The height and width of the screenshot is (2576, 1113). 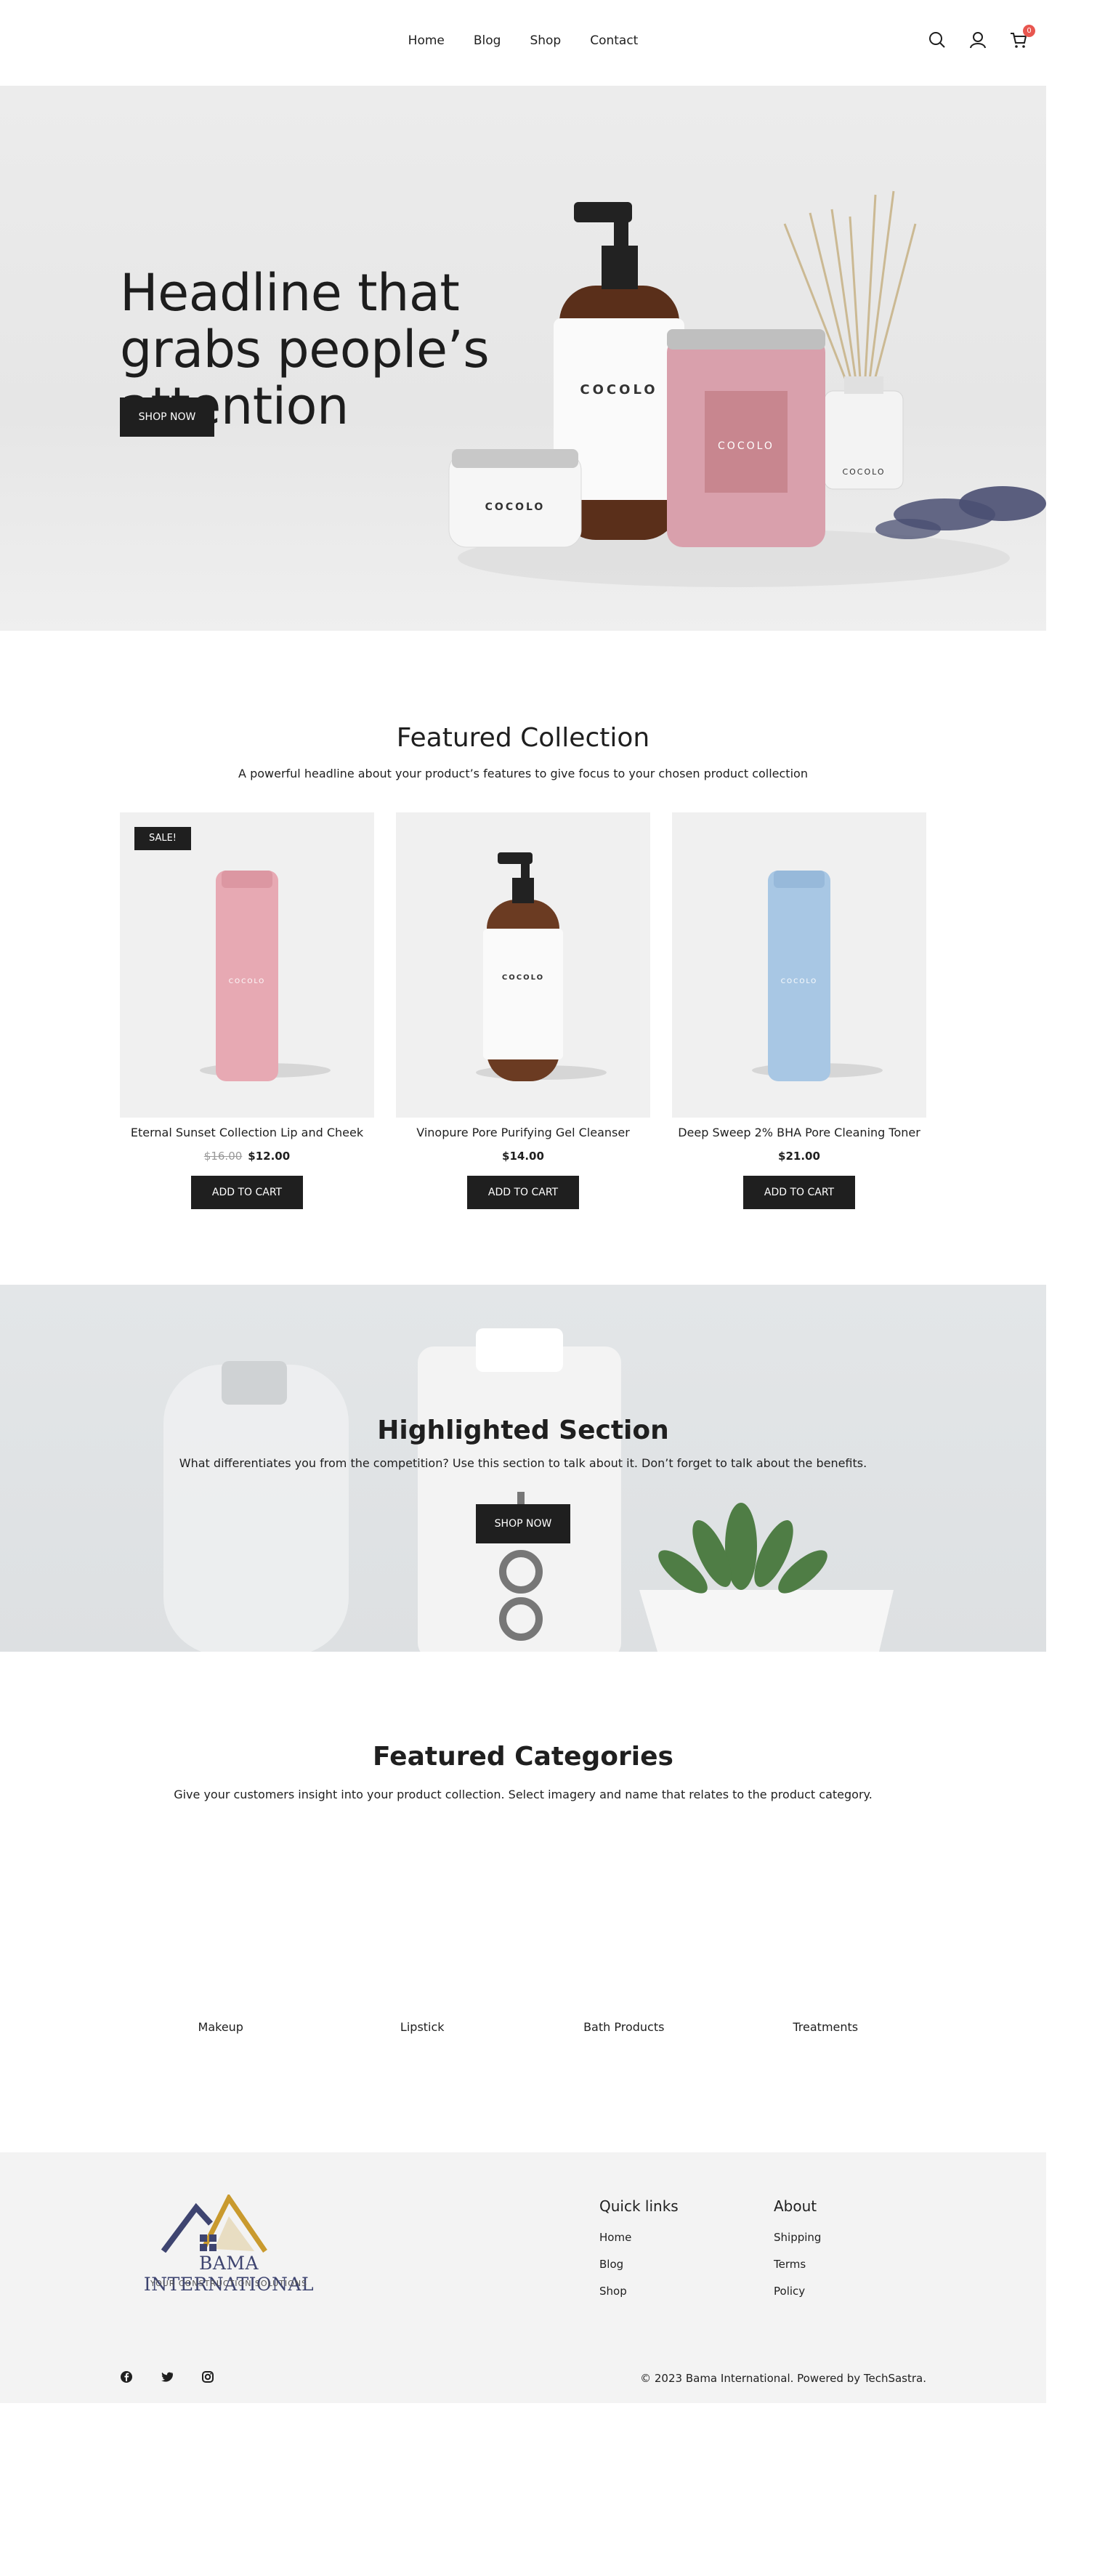 I want to click on category-list: Makeup Lipstick Bath Products Treatments, so click(x=523, y=2027).